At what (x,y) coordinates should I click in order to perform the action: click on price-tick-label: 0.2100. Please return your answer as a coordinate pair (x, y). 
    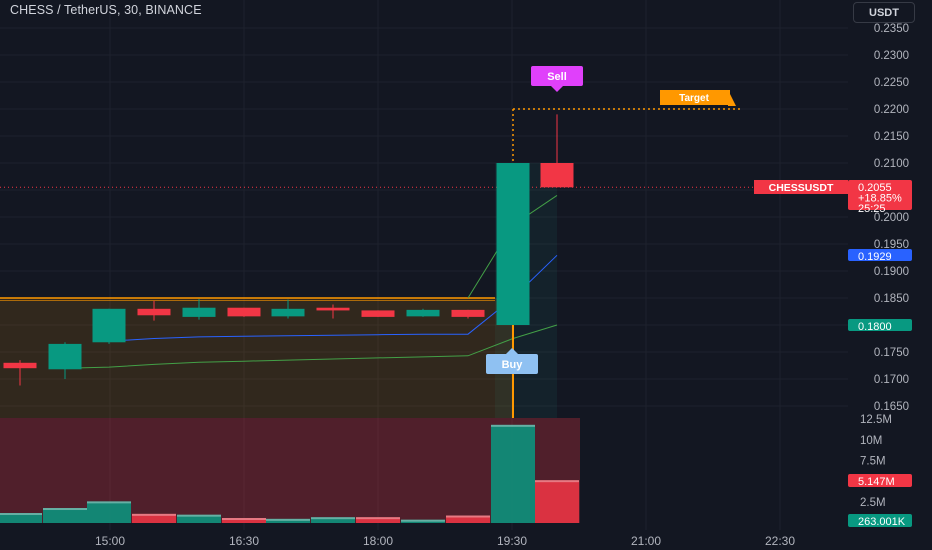
    Looking at the image, I should click on (891, 164).